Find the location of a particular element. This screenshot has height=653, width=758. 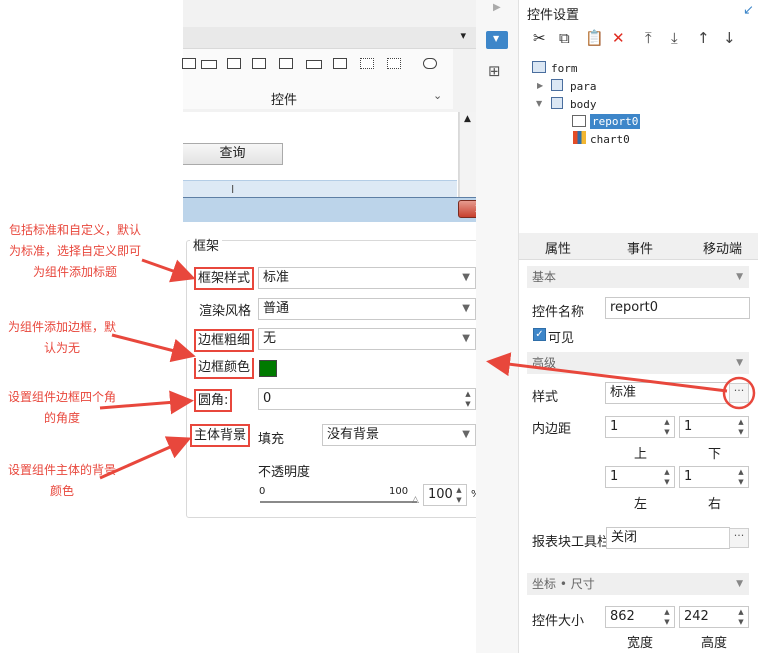

move-bottom-icon: ⤓ is located at coordinates (674, 38).